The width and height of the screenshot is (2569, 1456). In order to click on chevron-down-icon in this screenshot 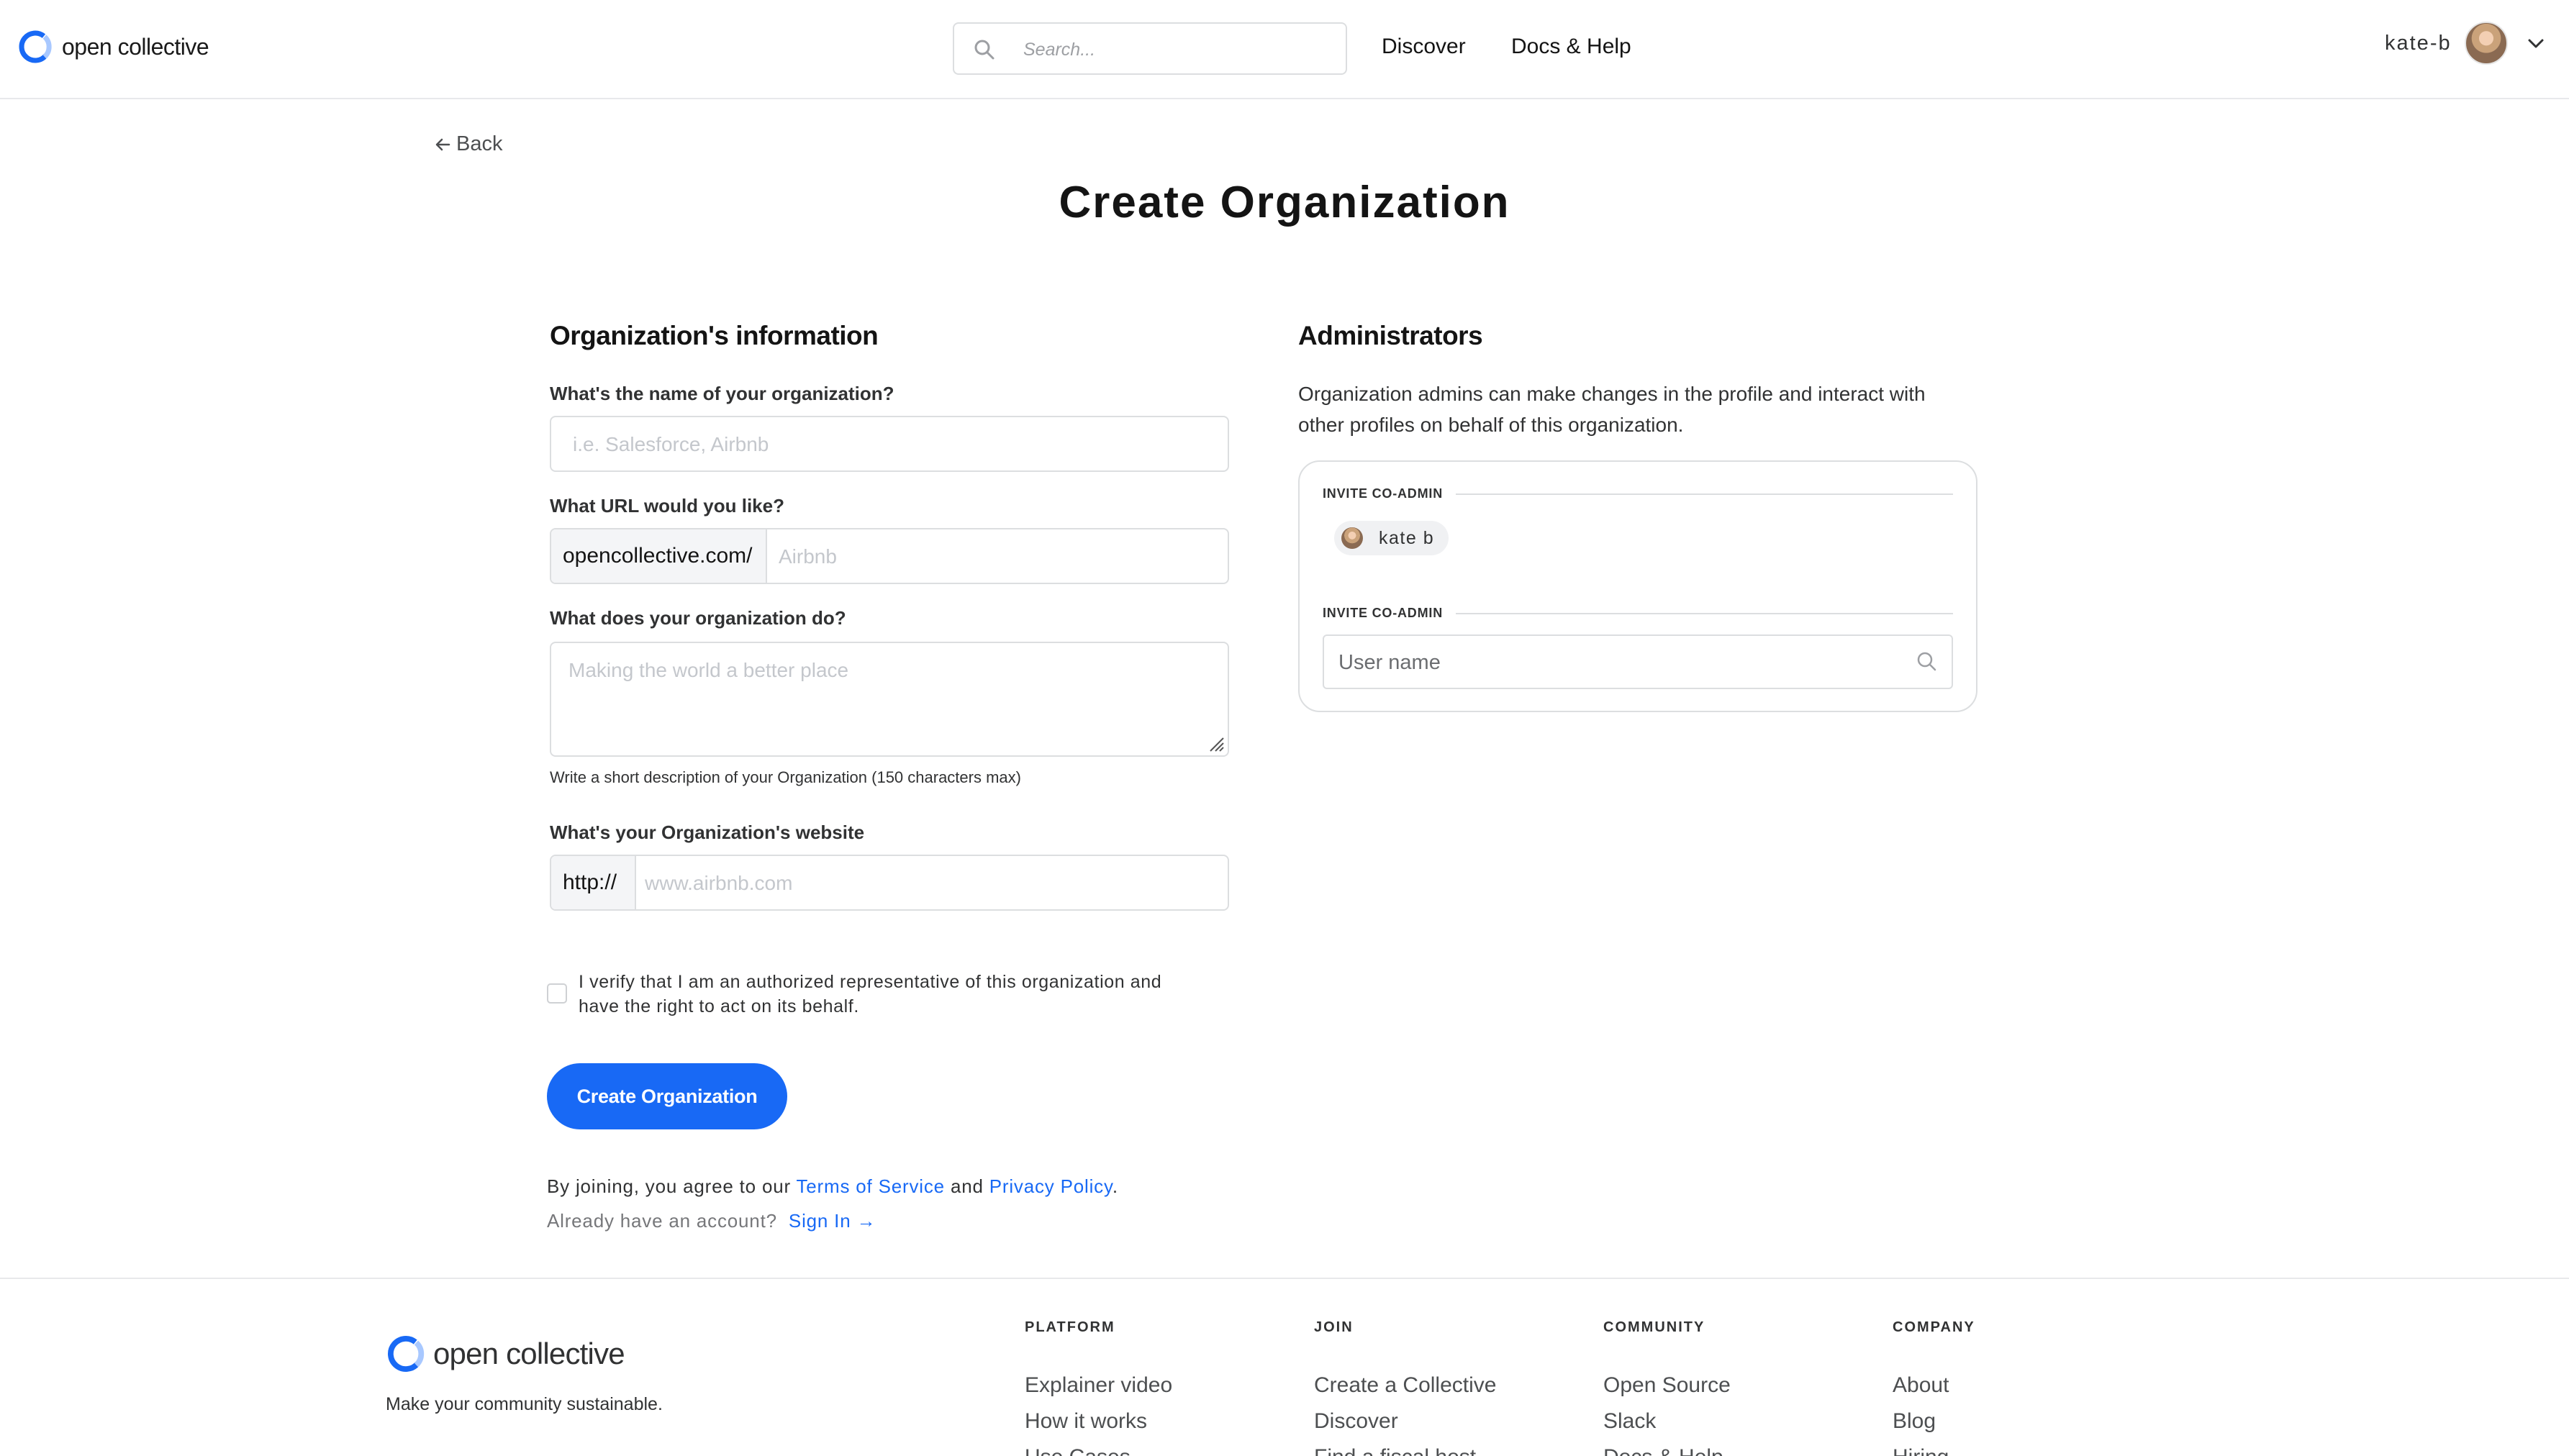, I will do `click(2536, 43)`.